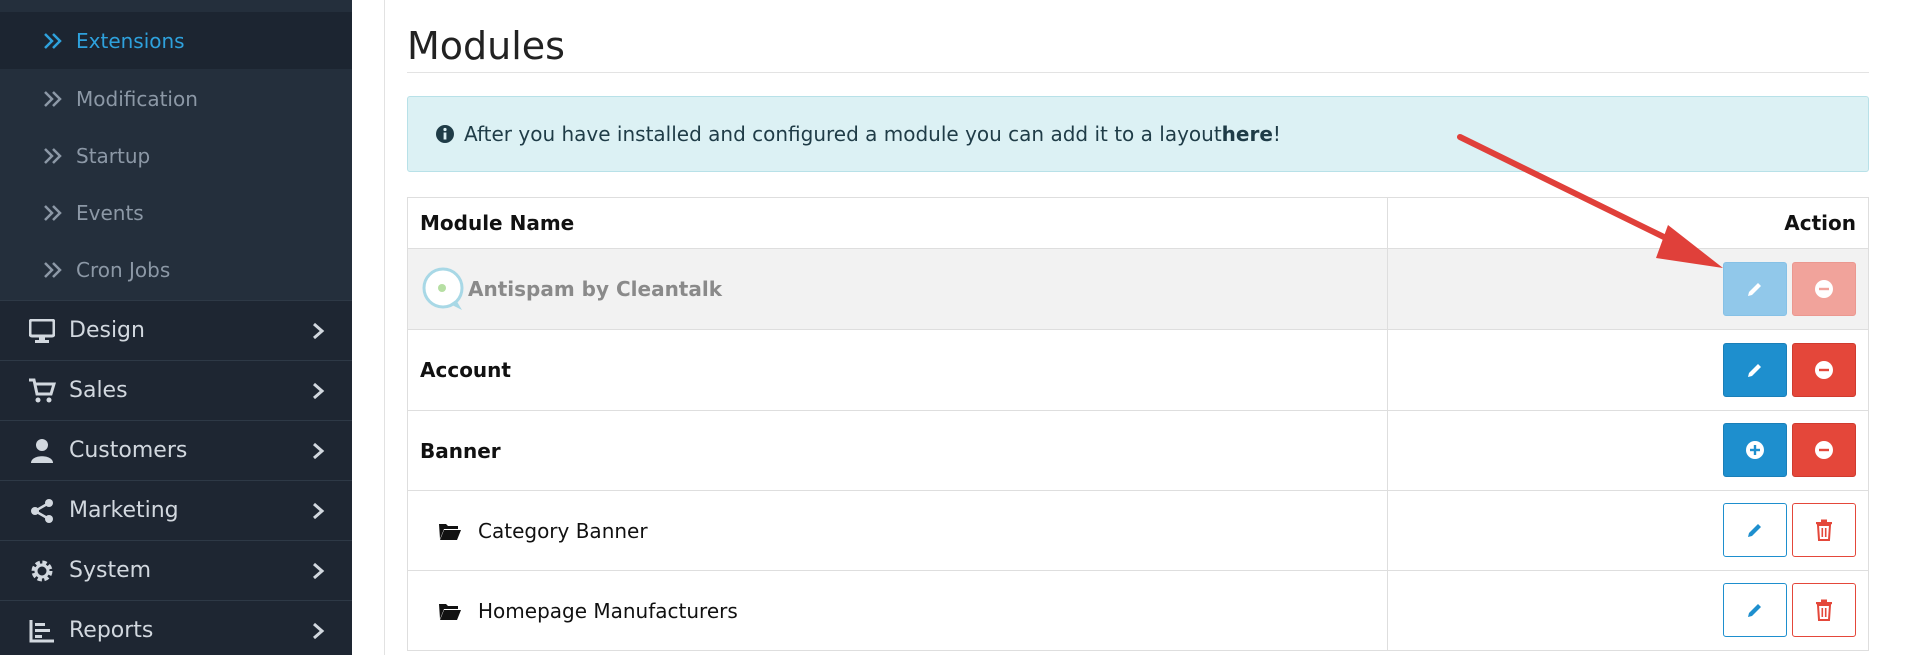 This screenshot has height=655, width=1908. What do you see at coordinates (130, 40) in the screenshot?
I see `sidebar-subitem-label: Extensions` at bounding box center [130, 40].